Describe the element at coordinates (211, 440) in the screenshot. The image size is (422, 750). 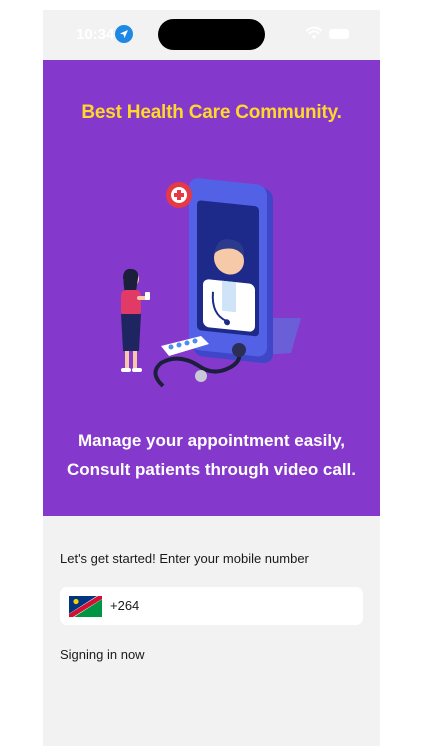
I see `hero-tagline-line1: Manage your appointment easily,` at that location.